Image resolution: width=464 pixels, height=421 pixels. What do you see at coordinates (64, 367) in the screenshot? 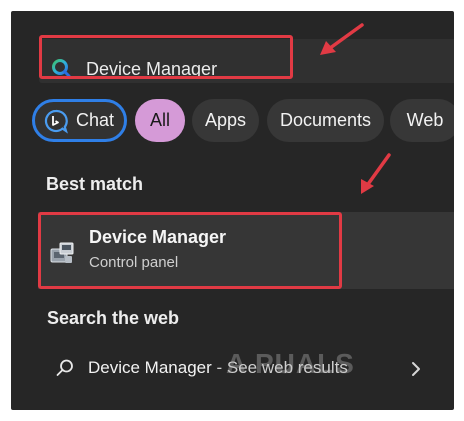
I see `search-icon` at bounding box center [64, 367].